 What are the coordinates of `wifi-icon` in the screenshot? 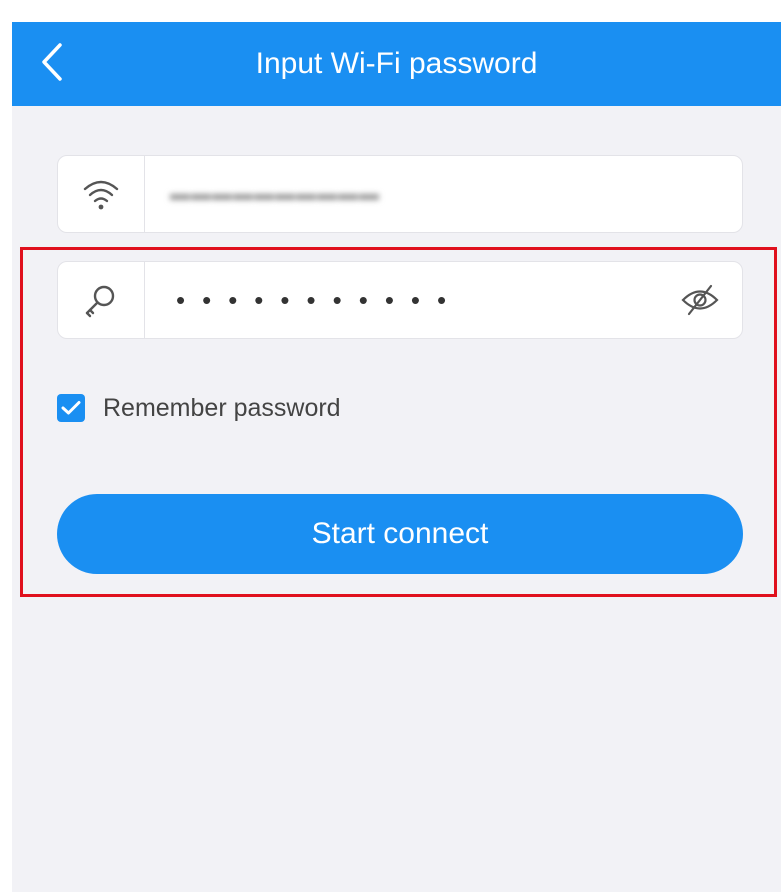 It's located at (101, 195).